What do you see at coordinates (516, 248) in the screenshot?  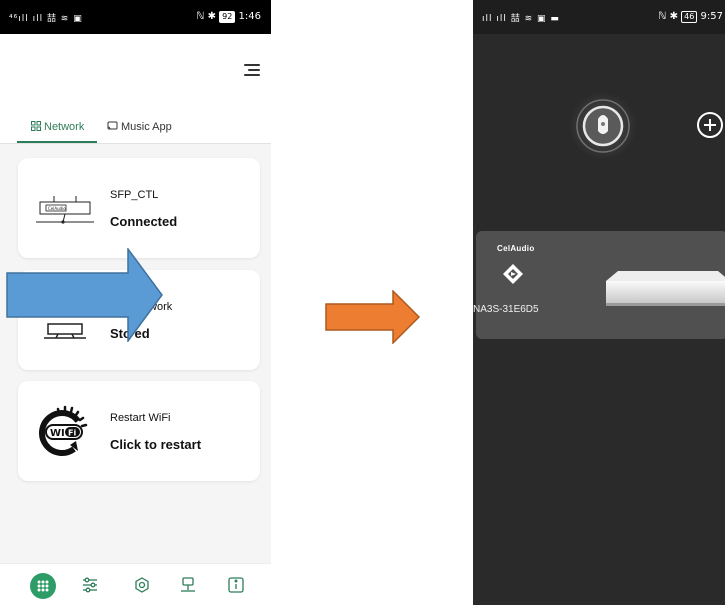 I see `device-brand: CelAudio` at bounding box center [516, 248].